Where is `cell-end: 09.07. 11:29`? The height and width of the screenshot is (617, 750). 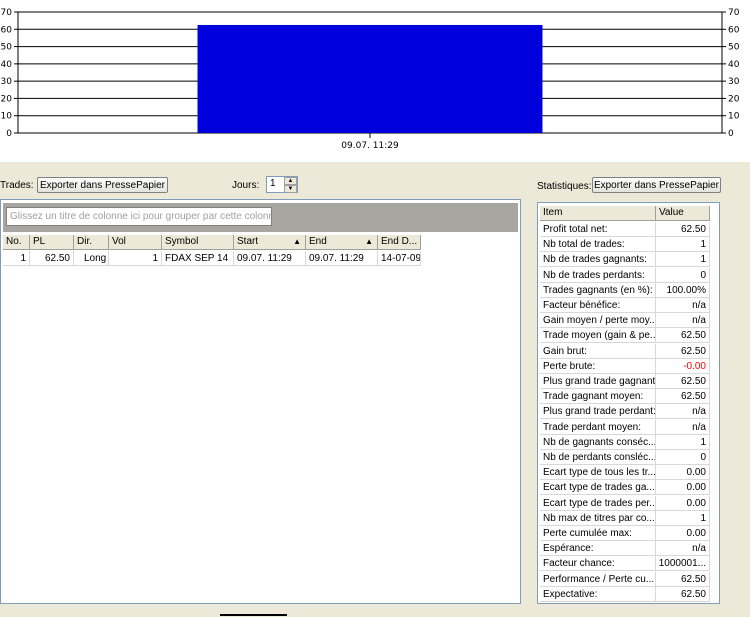
cell-end: 09.07. 11:29 is located at coordinates (342, 258).